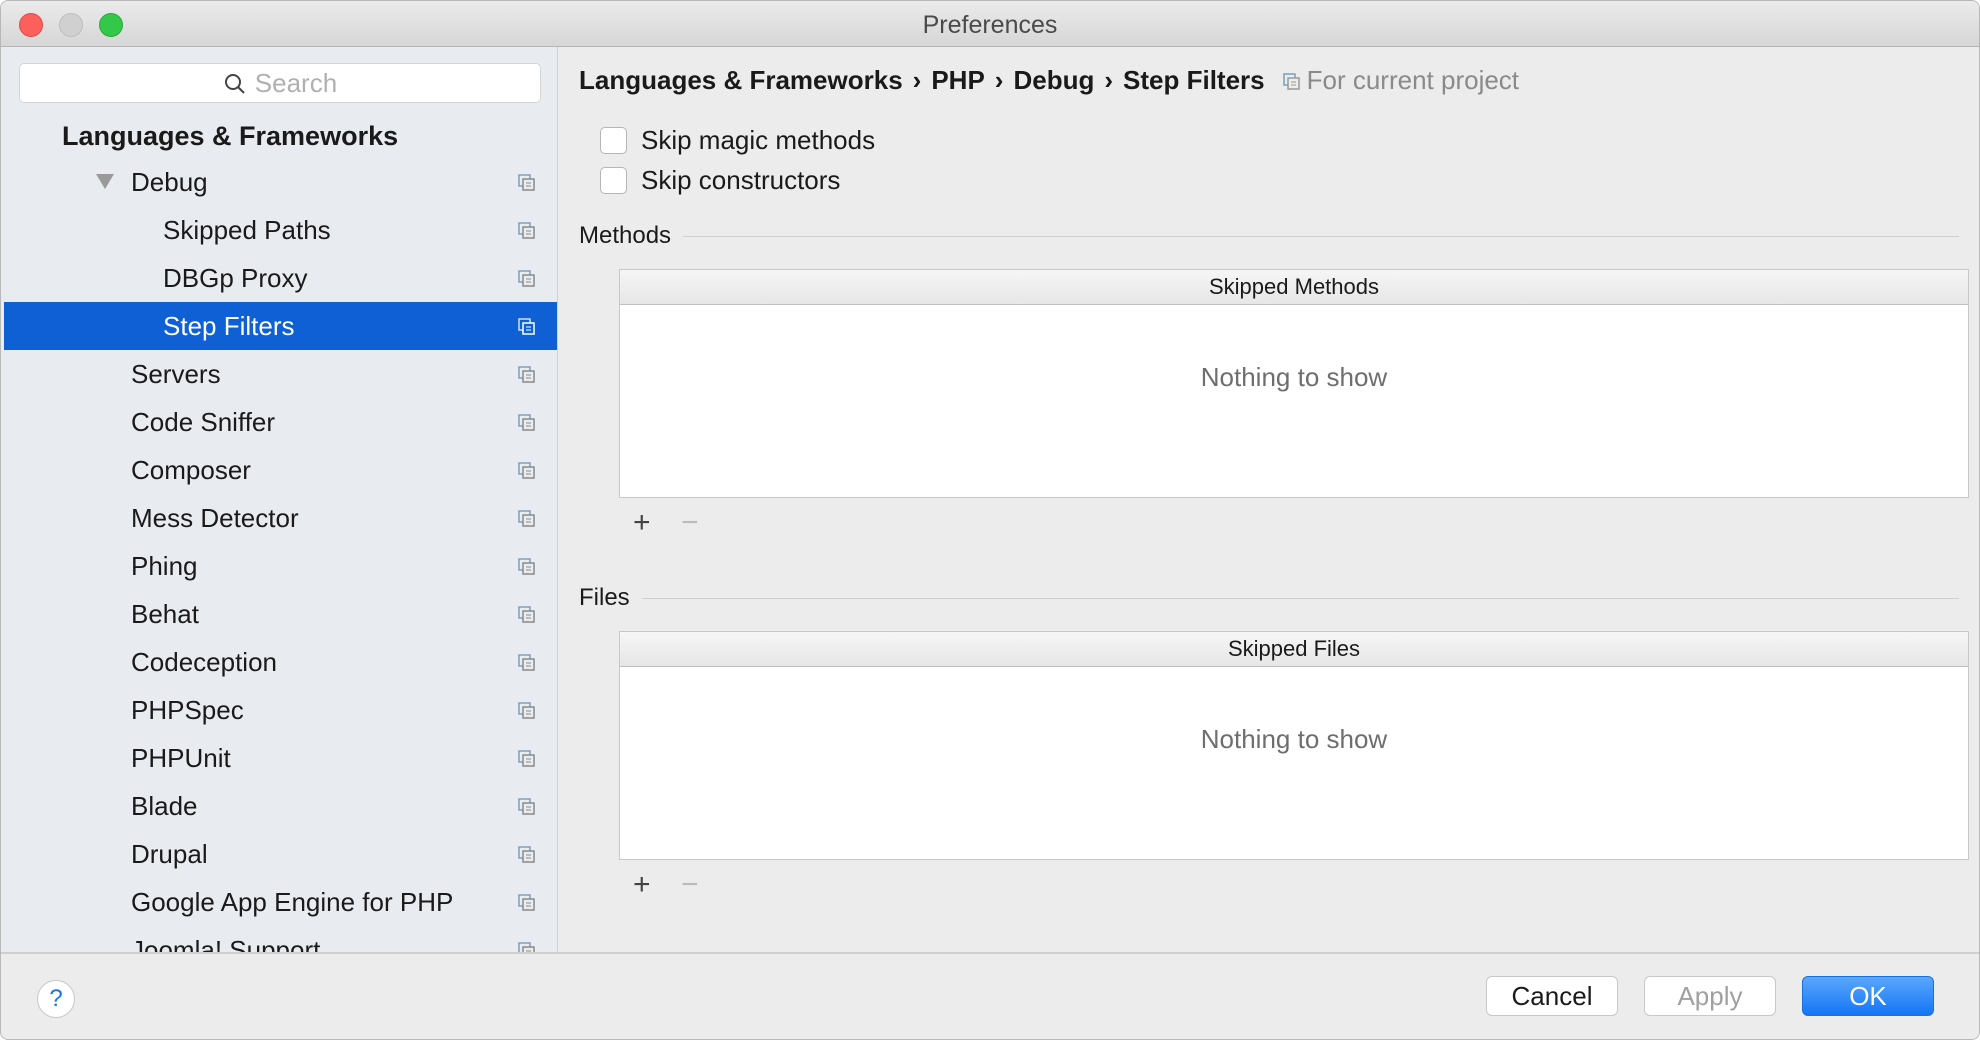 This screenshot has height=1040, width=1980. I want to click on sidebar-item-label: Code Sniffer, so click(203, 422).